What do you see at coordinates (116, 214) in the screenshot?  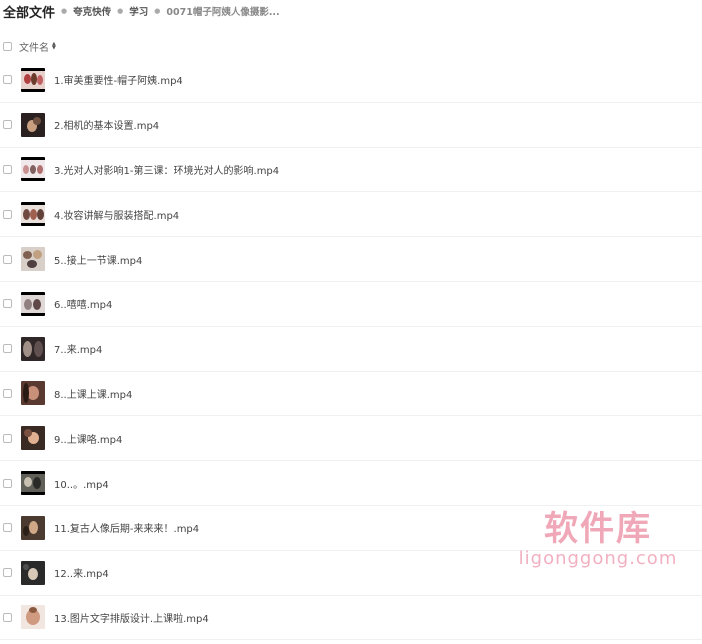 I see `file-name: 4.妆容讲解与服装搭配.mp4` at bounding box center [116, 214].